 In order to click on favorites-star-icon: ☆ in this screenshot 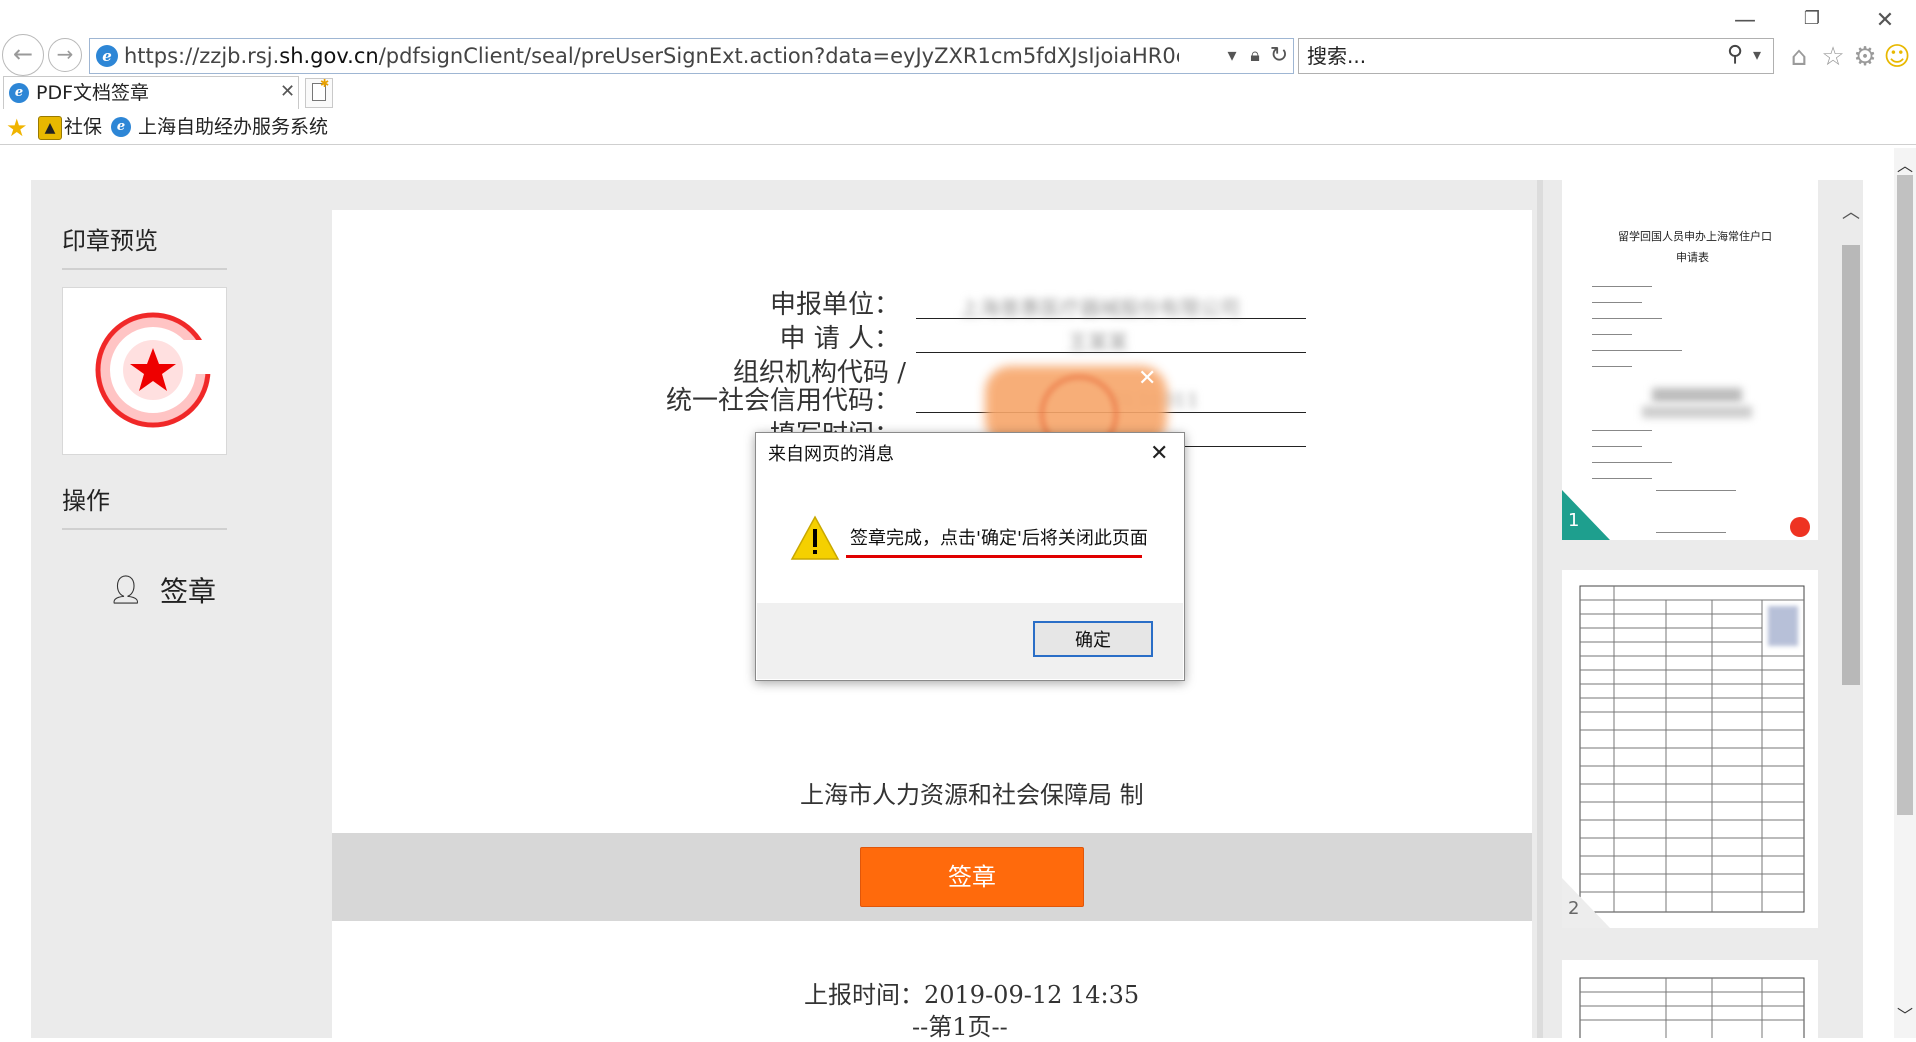, I will do `click(1833, 57)`.